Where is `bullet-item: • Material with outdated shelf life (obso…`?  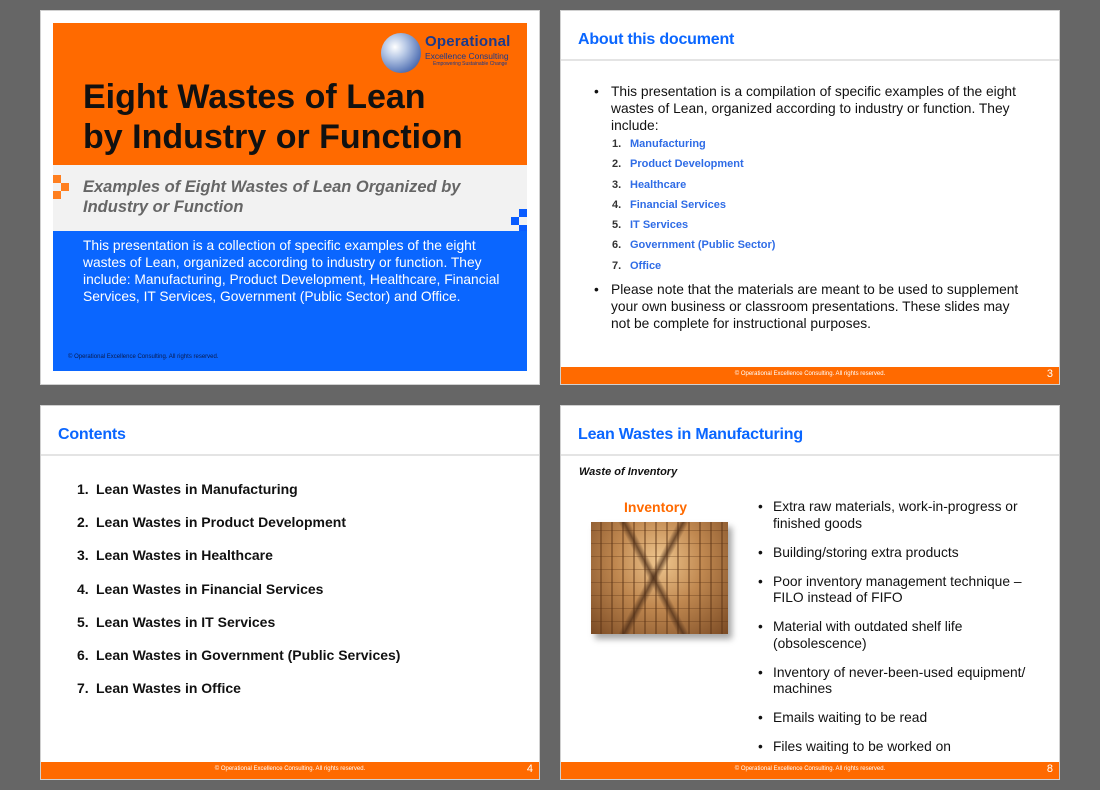 bullet-item: • Material with outdated shelf life (obso… is located at coordinates (896, 635).